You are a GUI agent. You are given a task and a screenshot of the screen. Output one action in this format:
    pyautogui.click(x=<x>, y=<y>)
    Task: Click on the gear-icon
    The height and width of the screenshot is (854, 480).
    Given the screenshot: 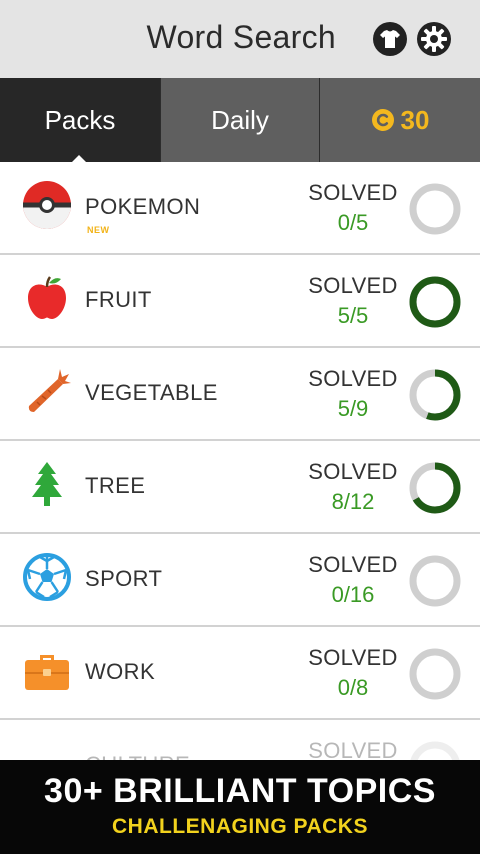 What is the action you would take?
    pyautogui.click(x=434, y=39)
    